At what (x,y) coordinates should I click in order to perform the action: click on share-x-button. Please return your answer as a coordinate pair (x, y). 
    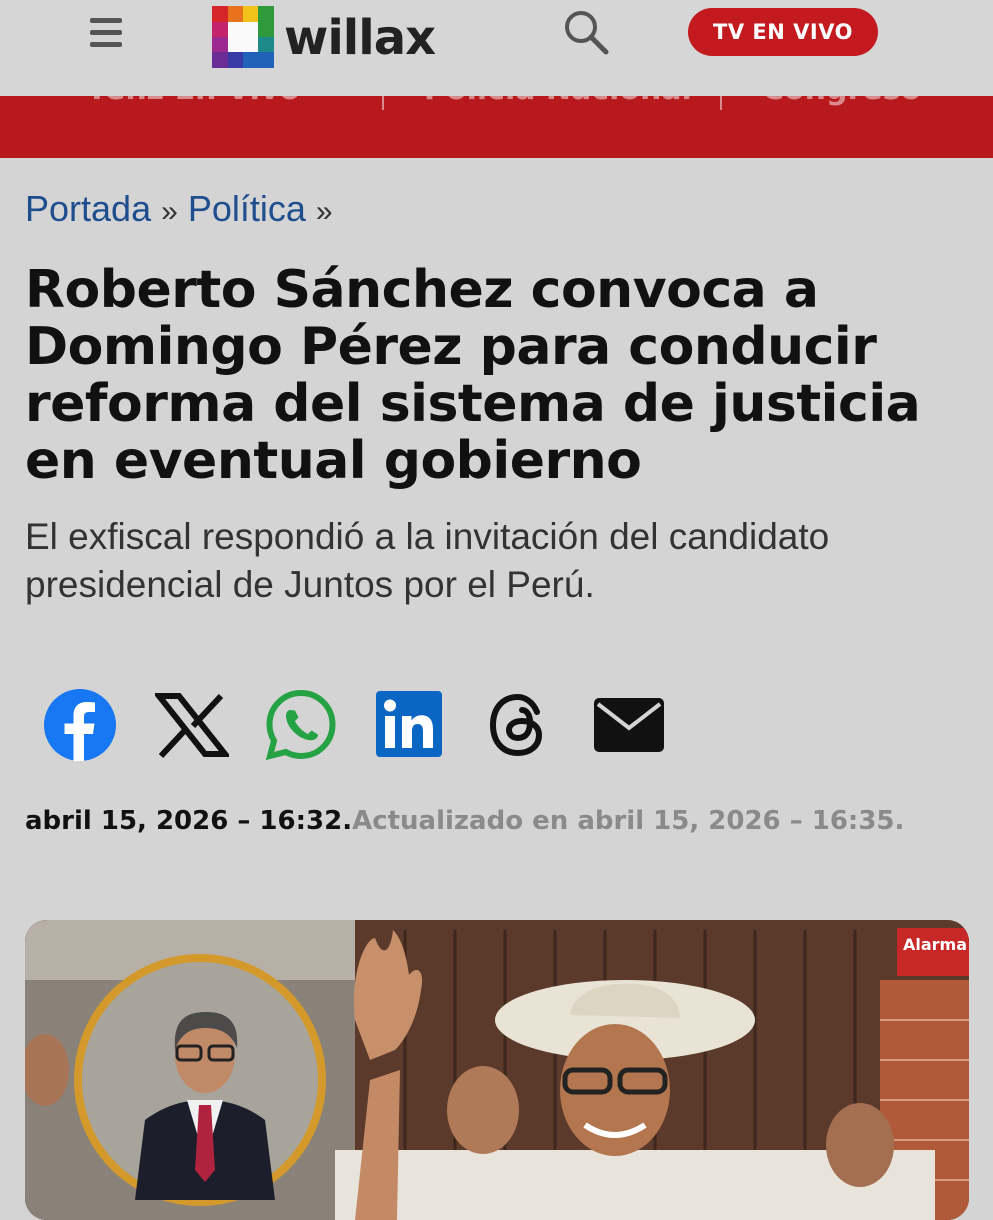
    Looking at the image, I should click on (192, 725).